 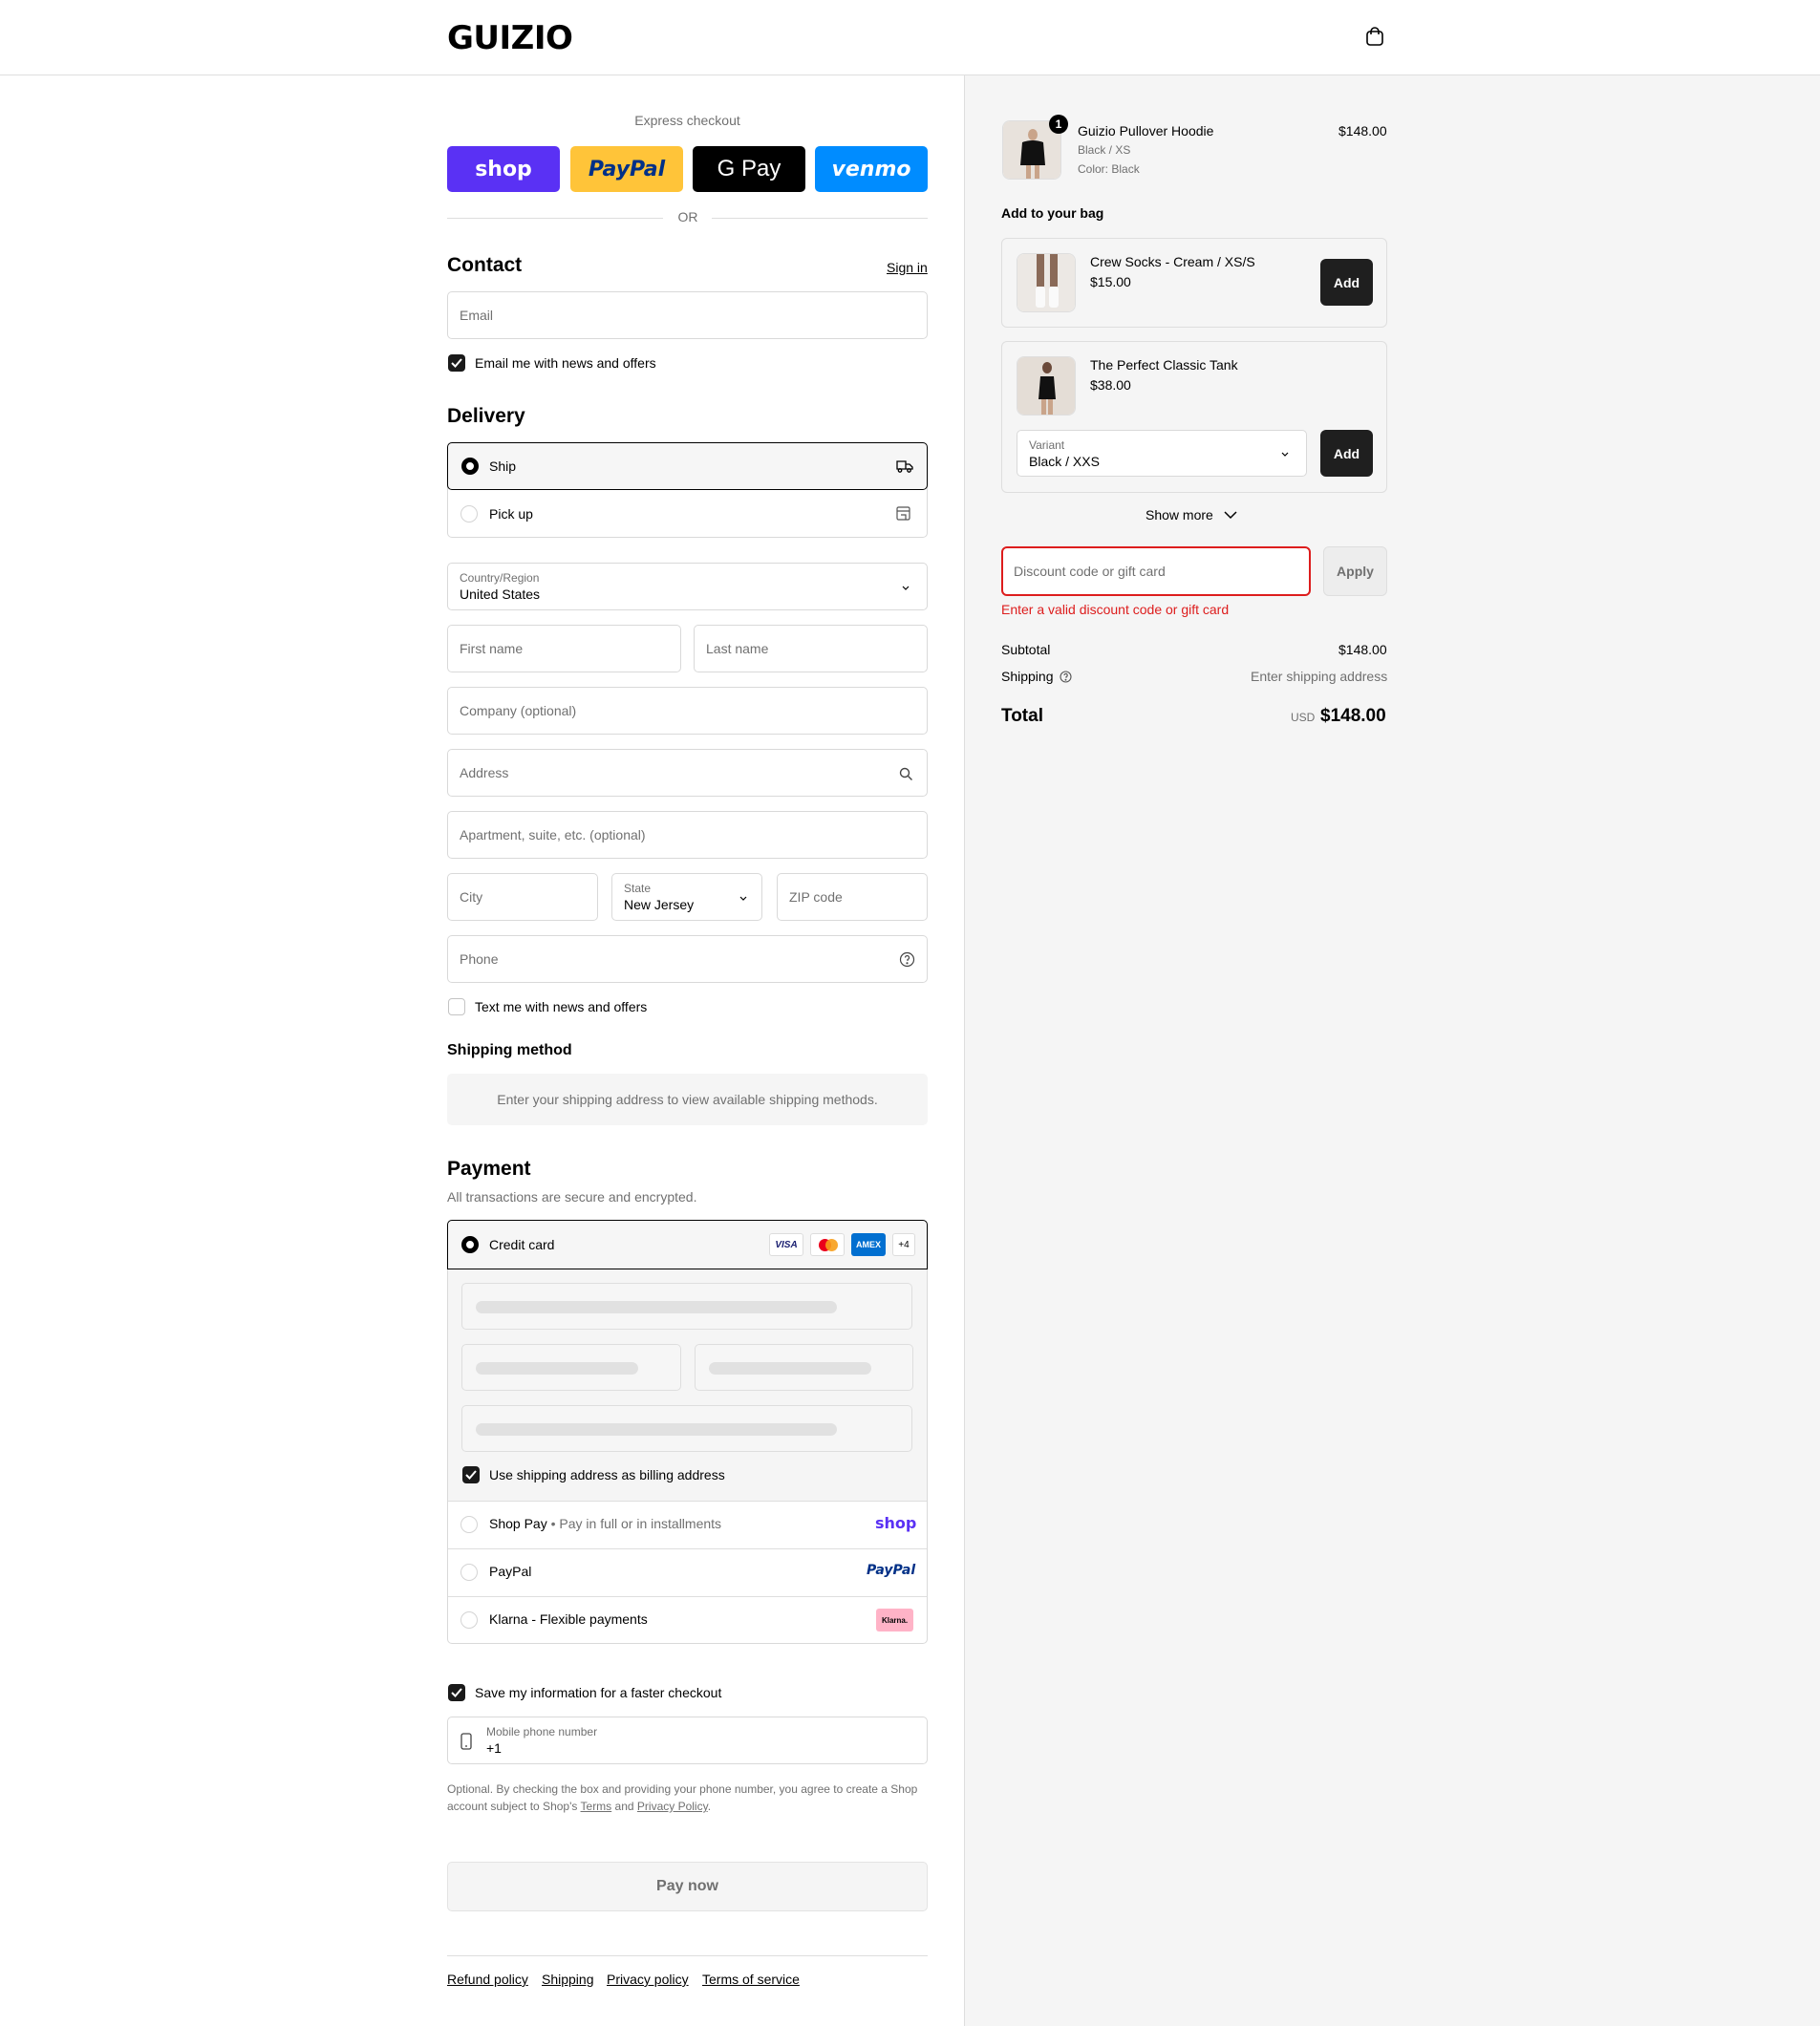 What do you see at coordinates (1192, 514) in the screenshot?
I see `show-more-button: Show more` at bounding box center [1192, 514].